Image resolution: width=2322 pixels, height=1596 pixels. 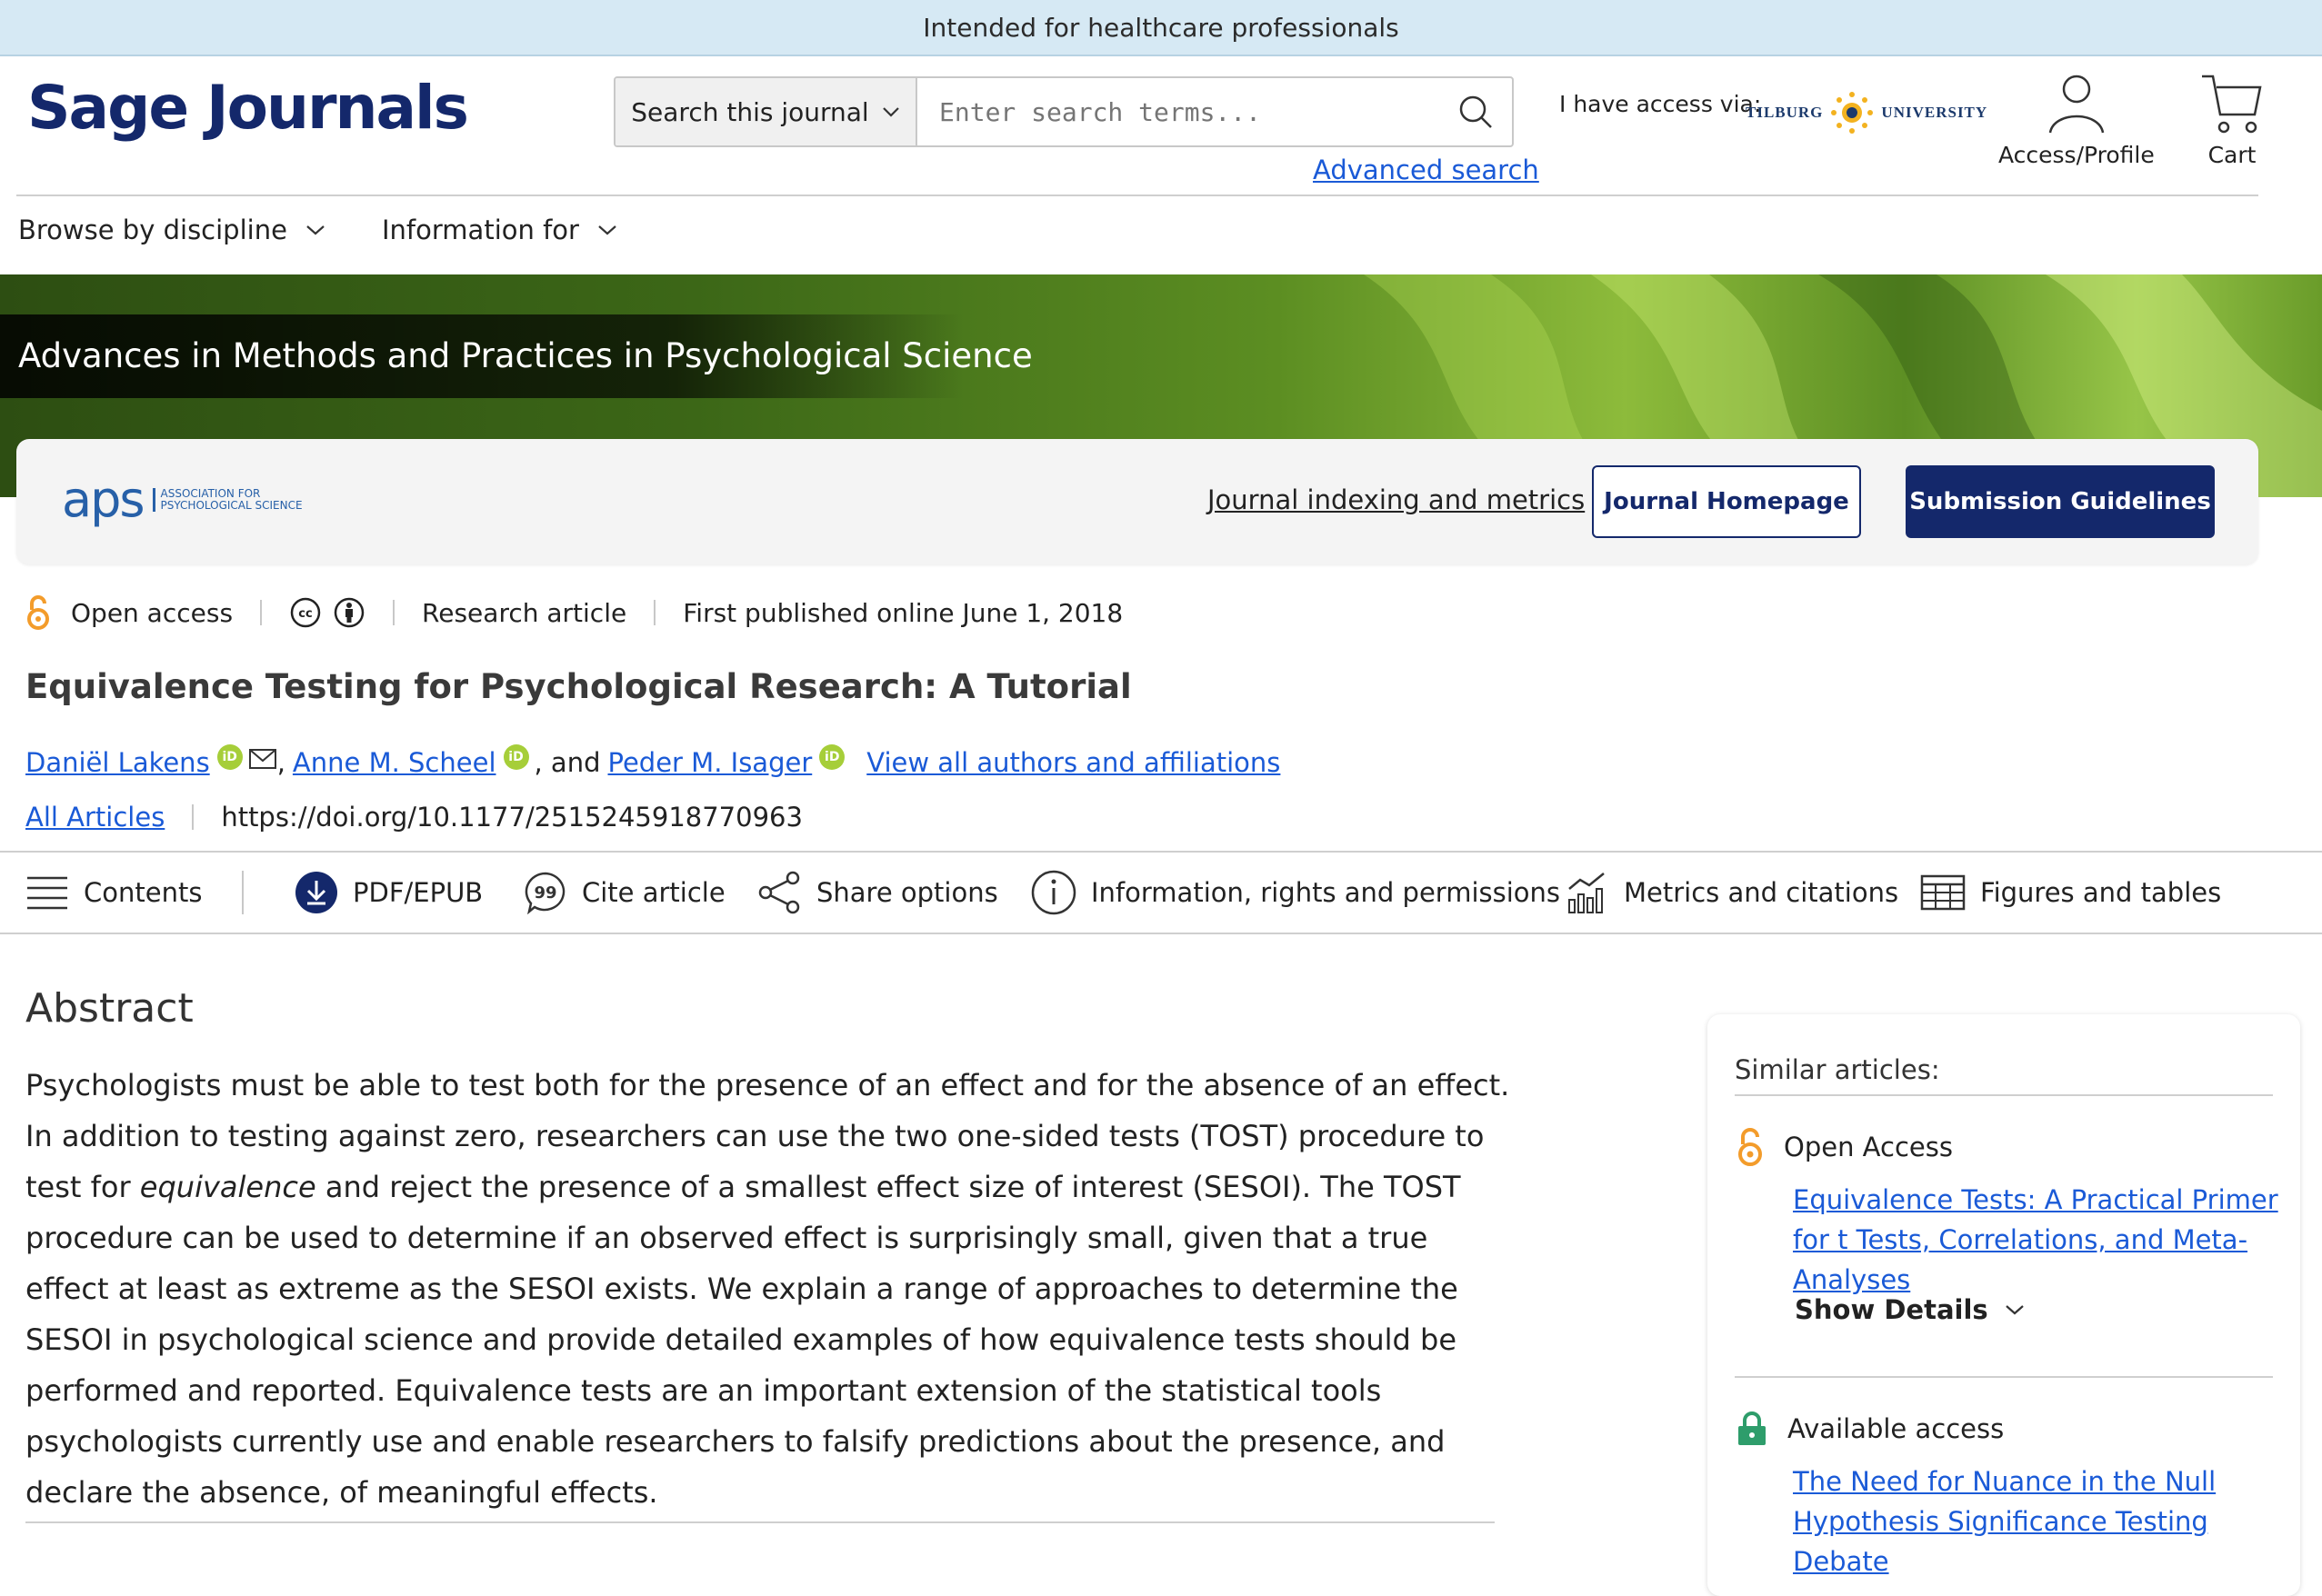 What do you see at coordinates (418, 892) in the screenshot?
I see `pdf-epub-label: PDF/EPUB` at bounding box center [418, 892].